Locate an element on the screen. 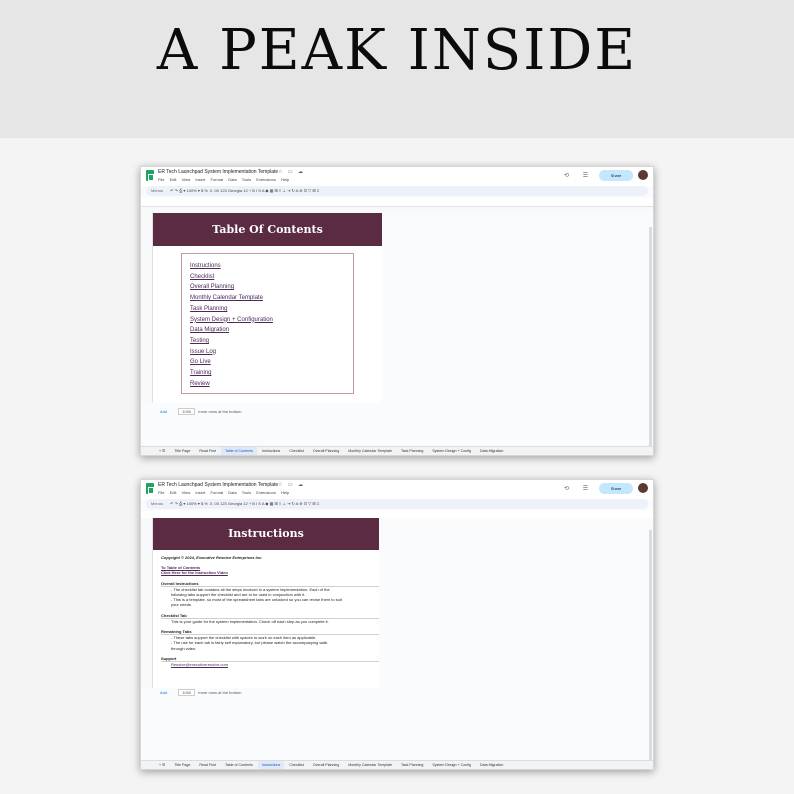 The width and height of the screenshot is (794, 794). toc-link-go-live: Go Live is located at coordinates (271, 362).